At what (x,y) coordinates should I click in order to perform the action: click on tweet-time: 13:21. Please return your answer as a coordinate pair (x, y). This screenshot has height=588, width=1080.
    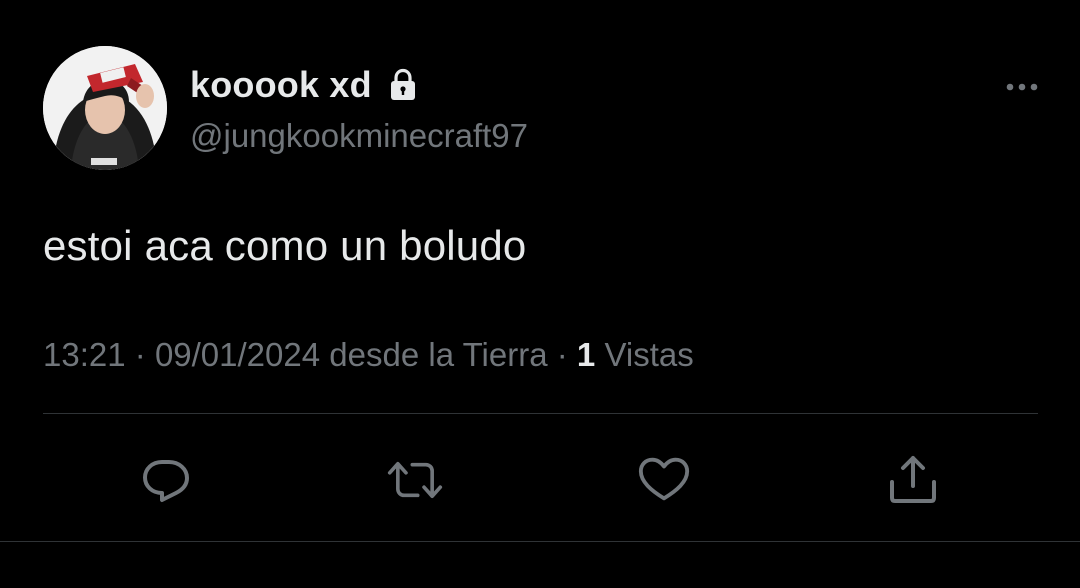
    Looking at the image, I should click on (84, 354).